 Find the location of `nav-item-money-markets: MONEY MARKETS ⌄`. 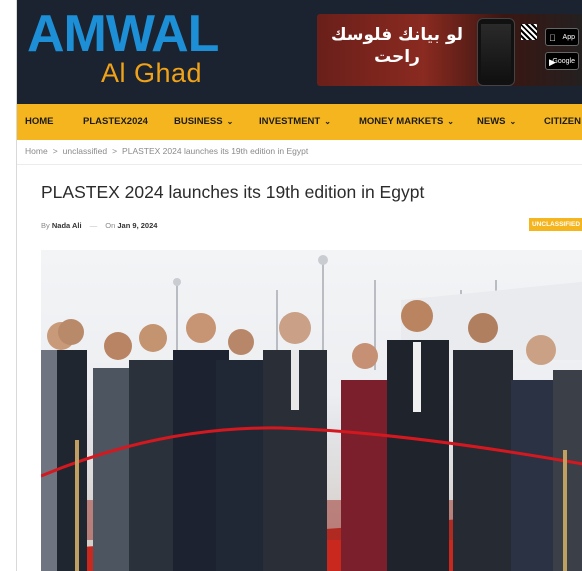

nav-item-money-markets: MONEY MARKETS ⌄ is located at coordinates (406, 122).